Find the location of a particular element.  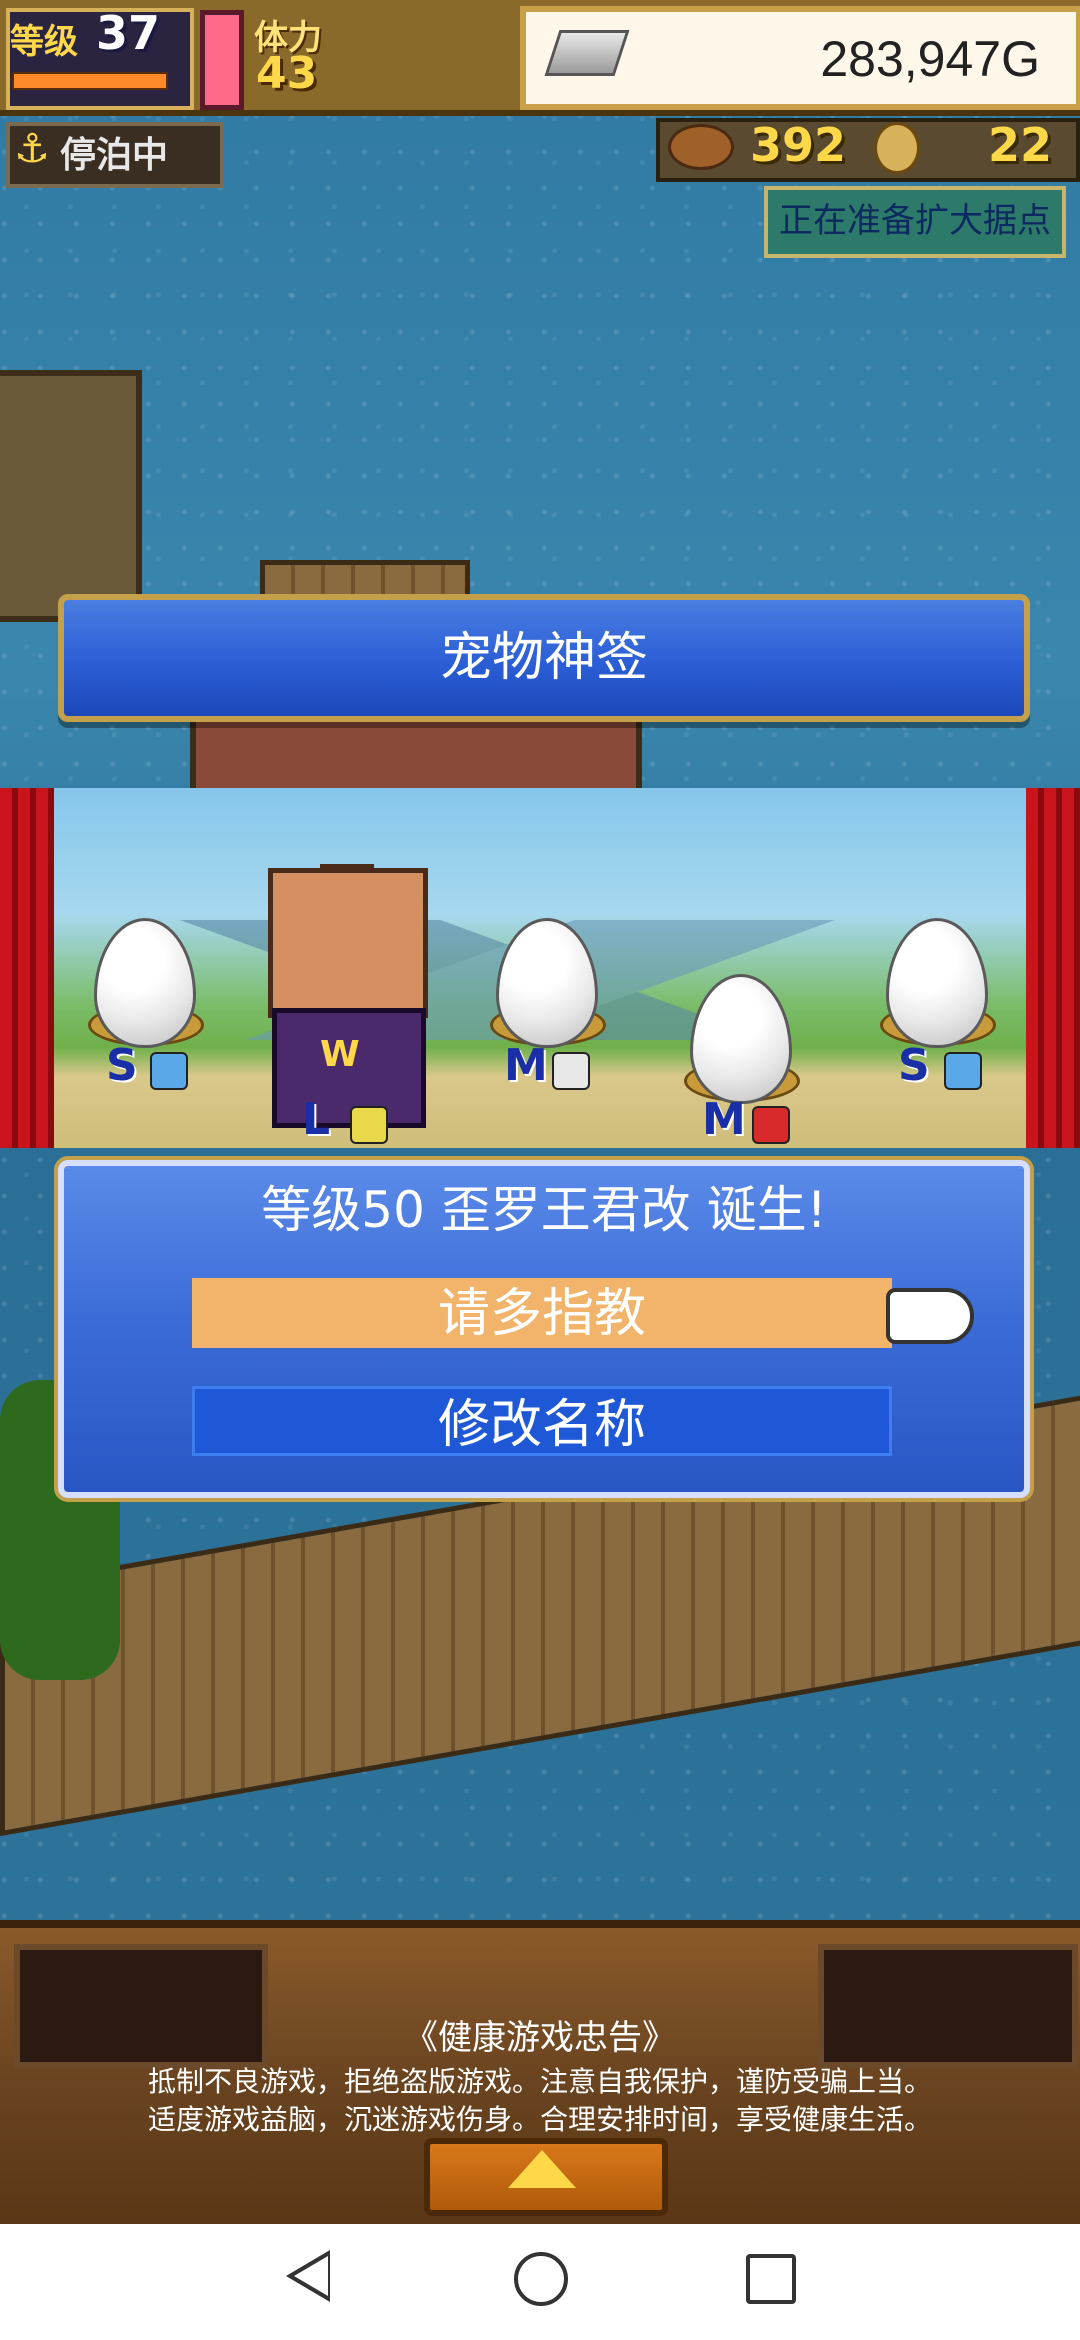

wind-type-icon is located at coordinates (571, 1071).